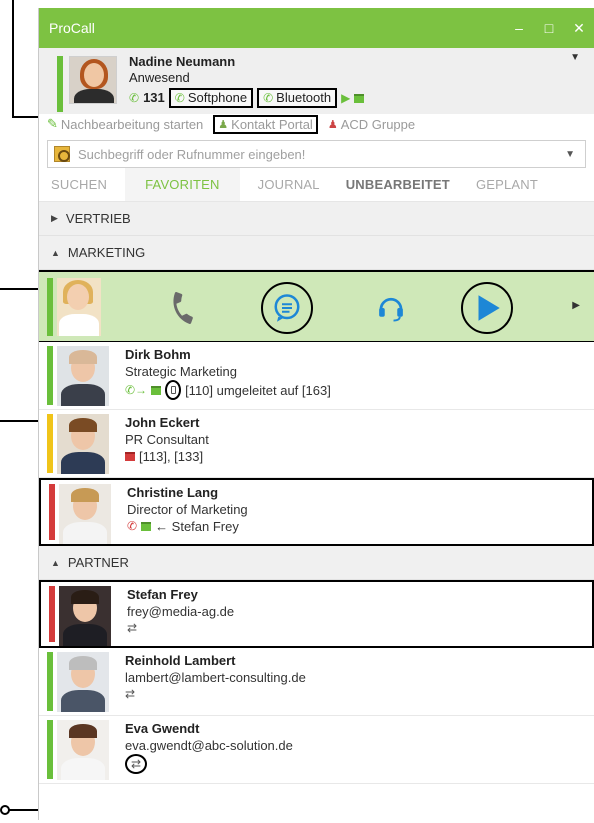 This screenshot has height=823, width=594. What do you see at coordinates (132, 124) in the screenshot?
I see `postprocessing-label: Nachbearbeitung starten` at bounding box center [132, 124].